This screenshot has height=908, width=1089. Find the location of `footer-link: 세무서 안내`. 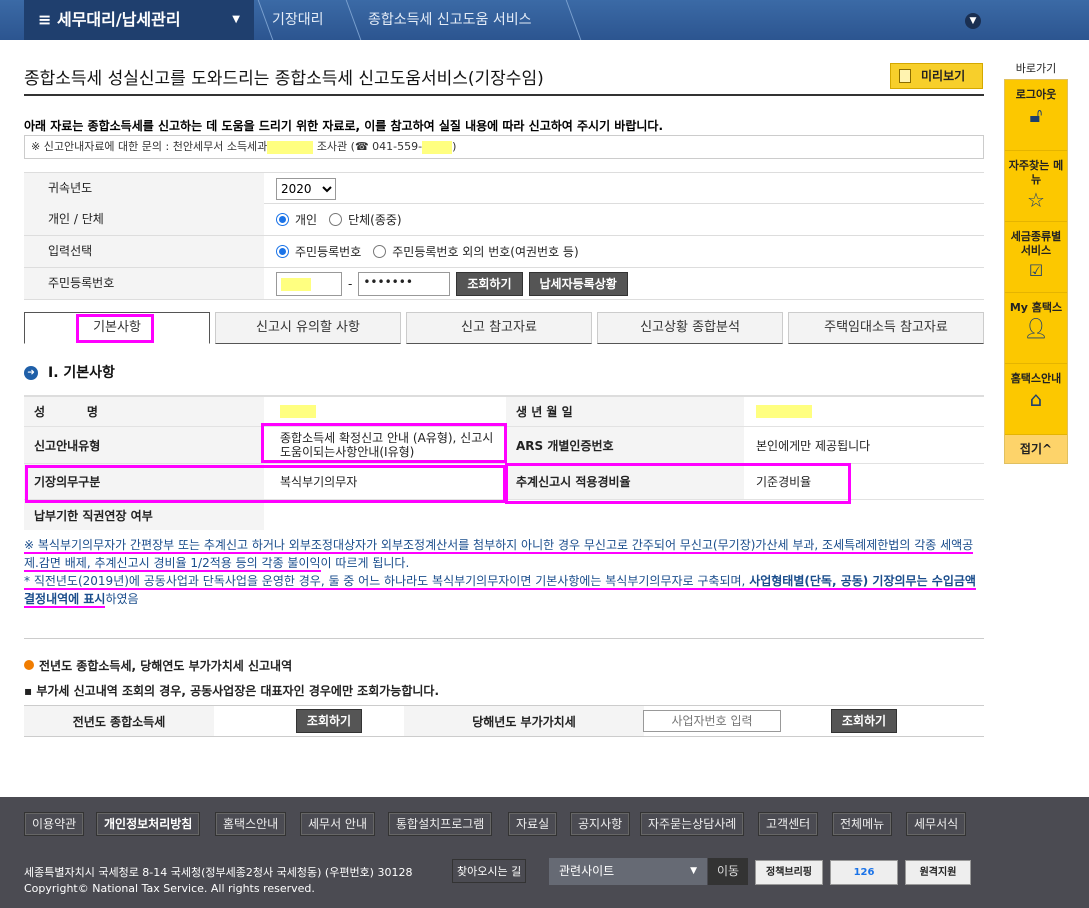

footer-link: 세무서 안내 is located at coordinates (338, 824).